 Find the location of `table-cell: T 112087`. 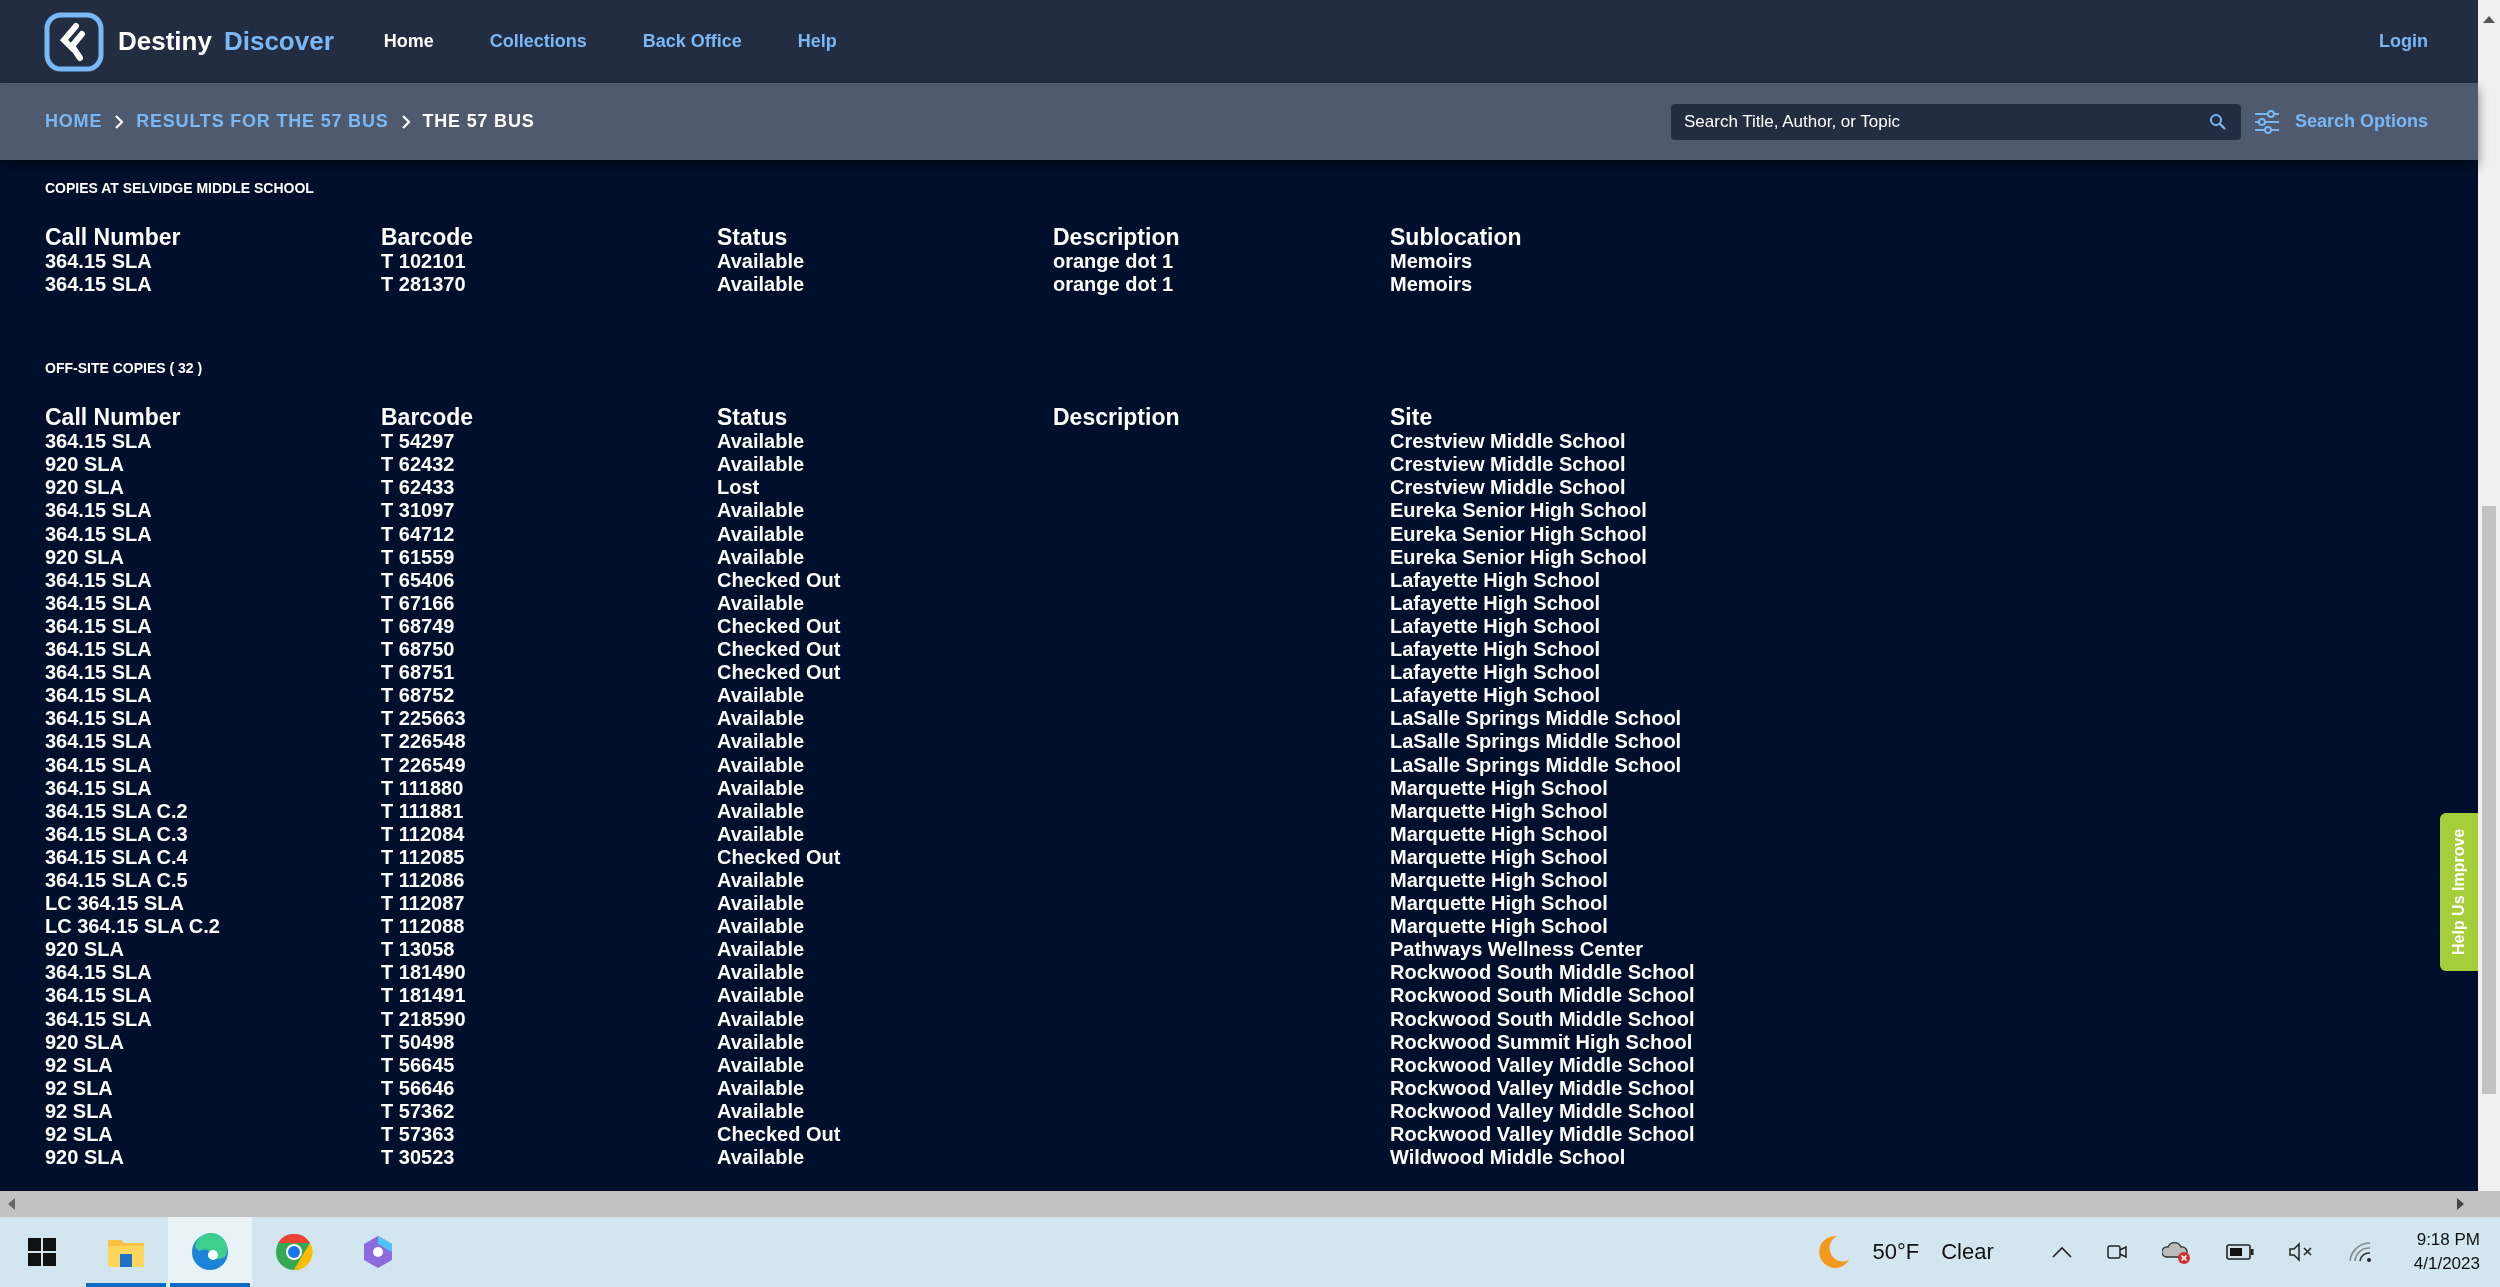

table-cell: T 112087 is located at coordinates (423, 903).